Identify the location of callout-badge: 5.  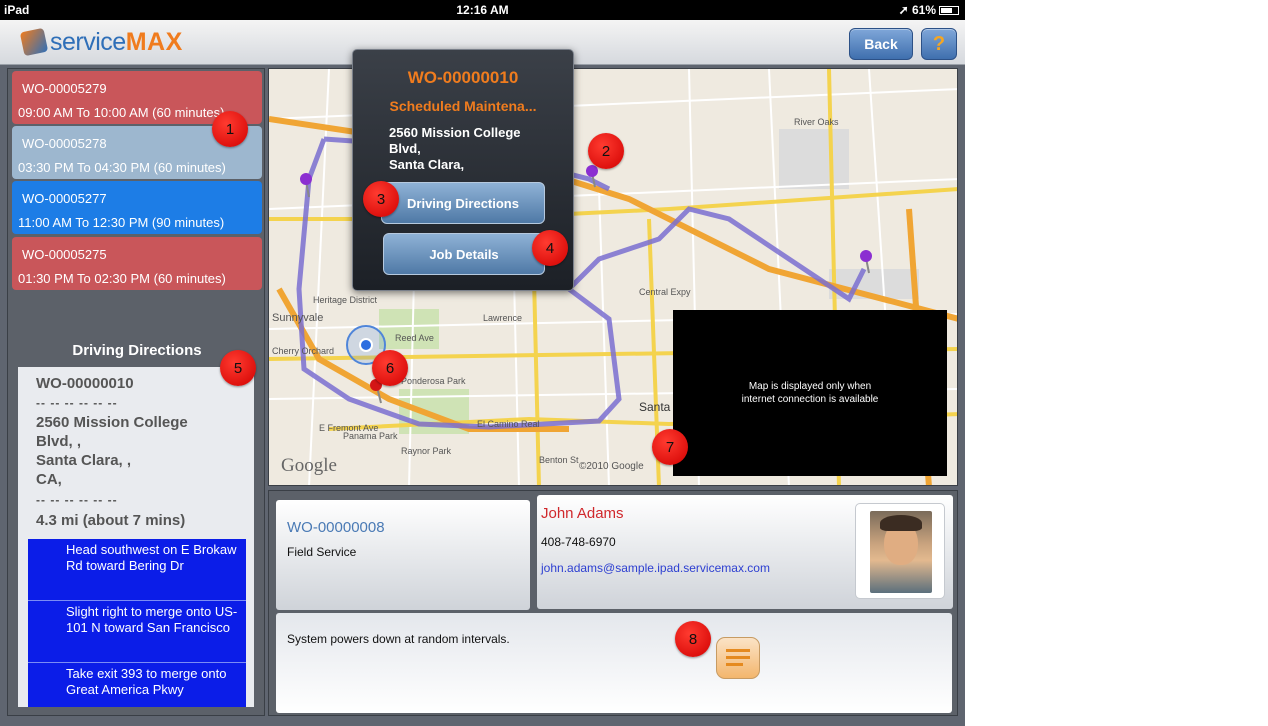
(238, 368).